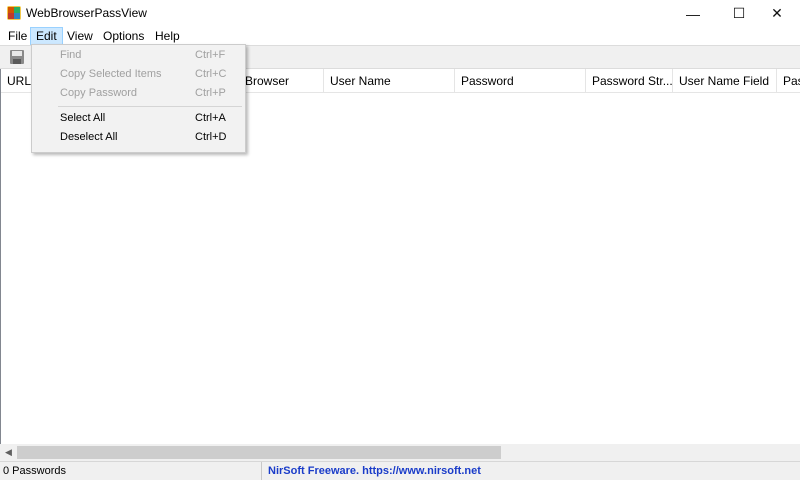 The width and height of the screenshot is (800, 480). Describe the element at coordinates (17, 57) in the screenshot. I see `save-icon` at that location.